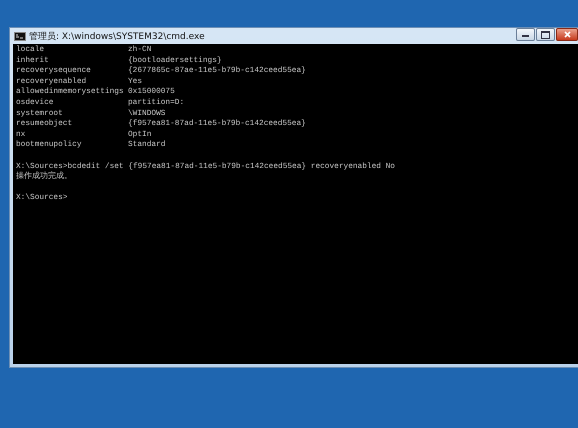 The width and height of the screenshot is (578, 428). I want to click on close-icon, so click(567, 34).